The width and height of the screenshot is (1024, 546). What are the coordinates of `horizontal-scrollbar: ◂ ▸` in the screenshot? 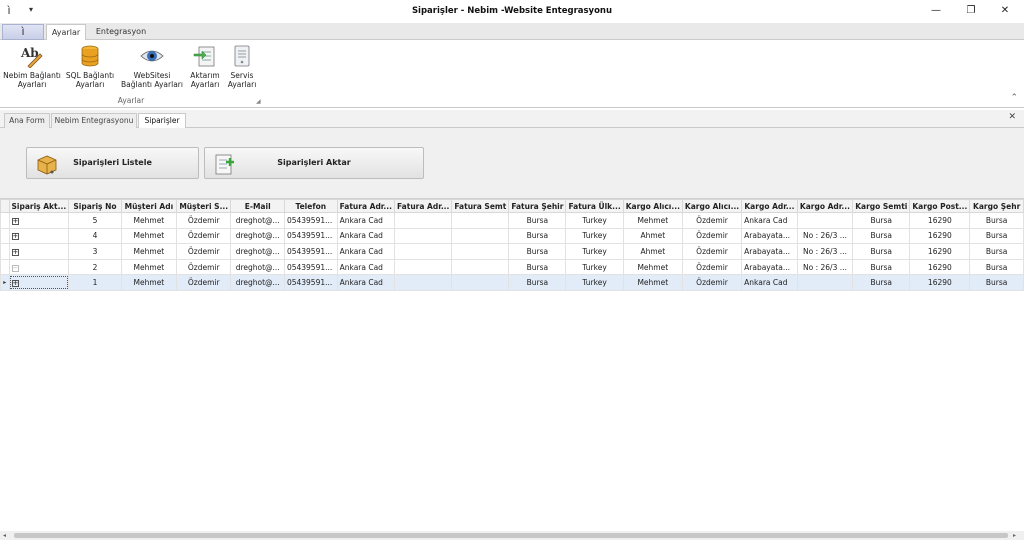 It's located at (512, 535).